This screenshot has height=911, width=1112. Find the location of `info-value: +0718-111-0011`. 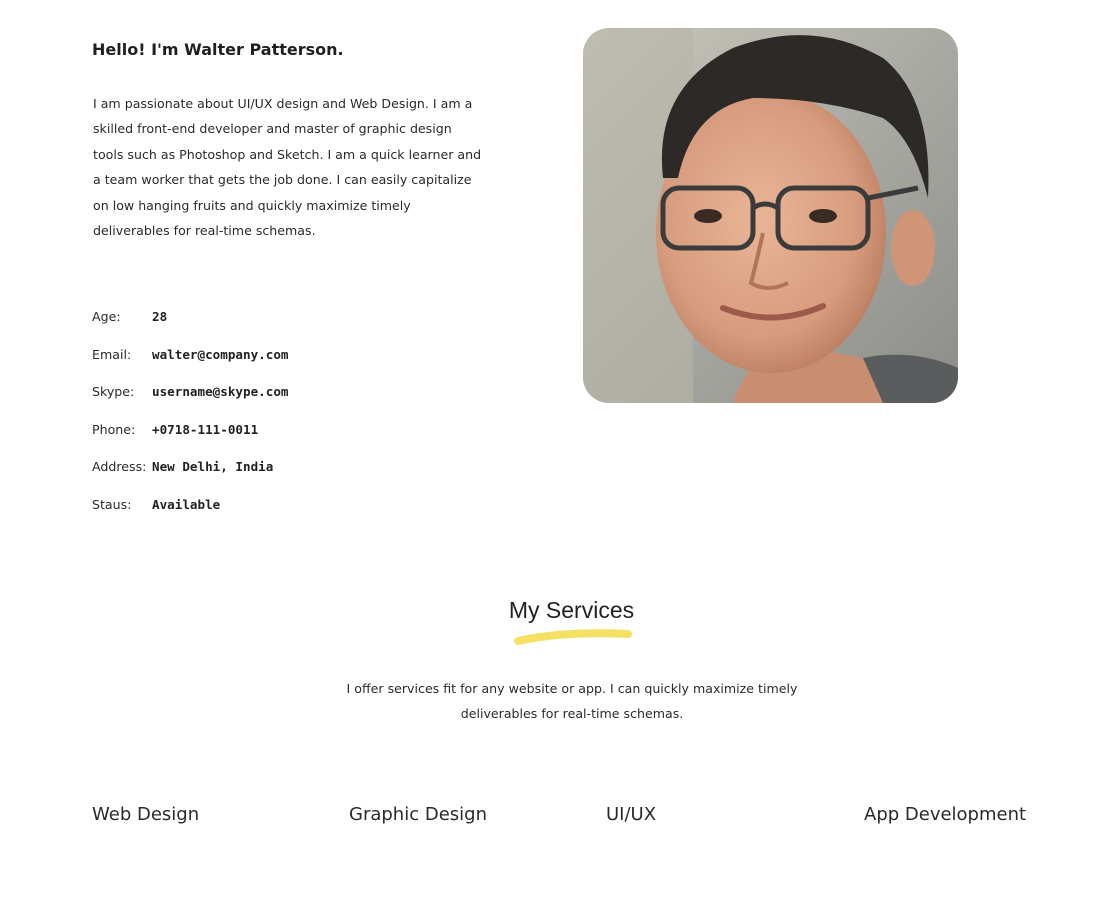

info-value: +0718-111-0011 is located at coordinates (205, 429).